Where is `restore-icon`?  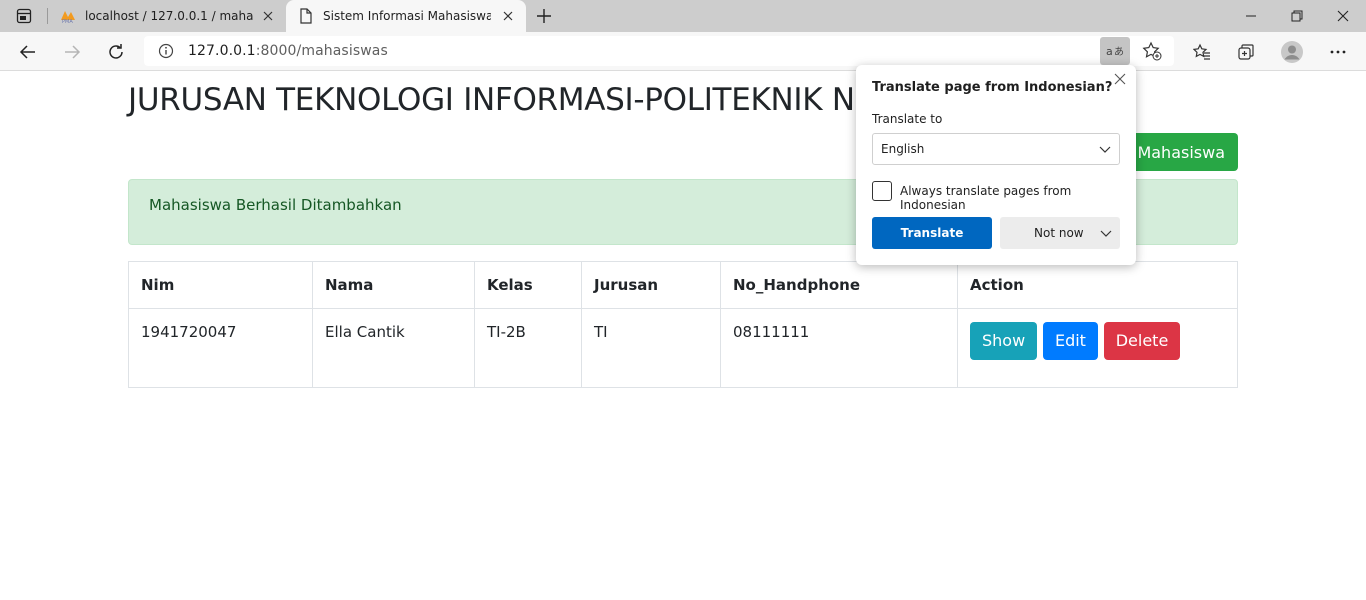
restore-icon is located at coordinates (1297, 16).